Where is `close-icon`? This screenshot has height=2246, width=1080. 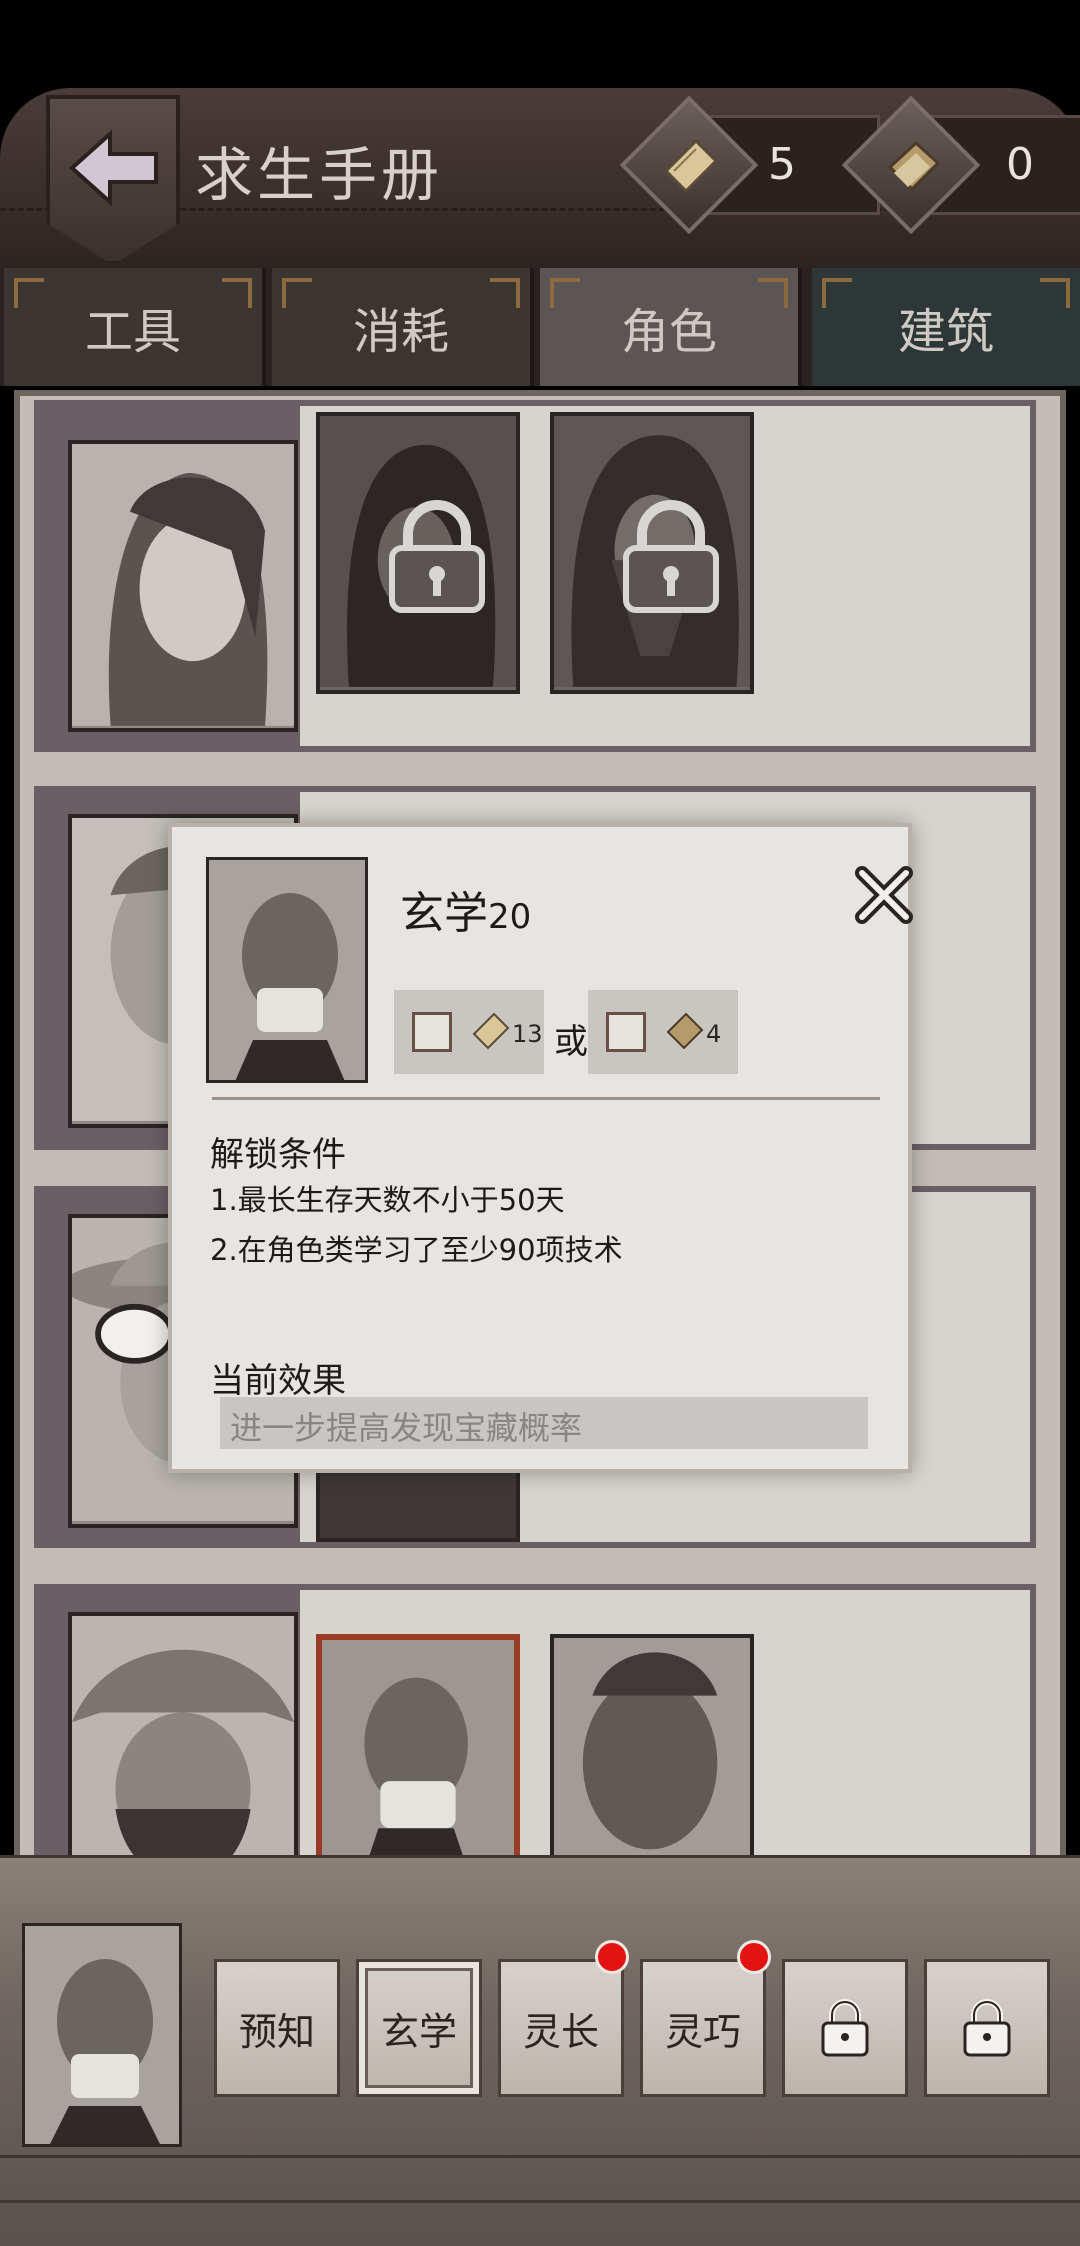 close-icon is located at coordinates (884, 895).